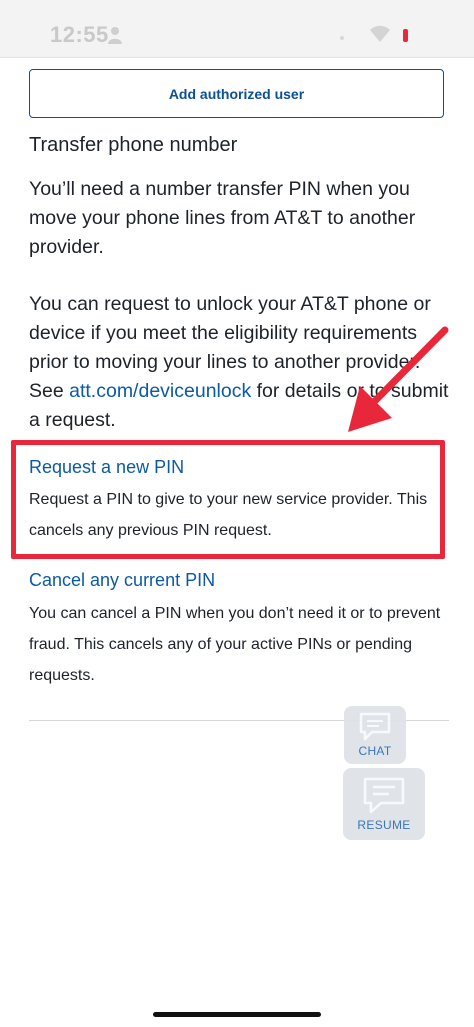  Describe the element at coordinates (115, 35) in the screenshot. I see `person-icon` at that location.